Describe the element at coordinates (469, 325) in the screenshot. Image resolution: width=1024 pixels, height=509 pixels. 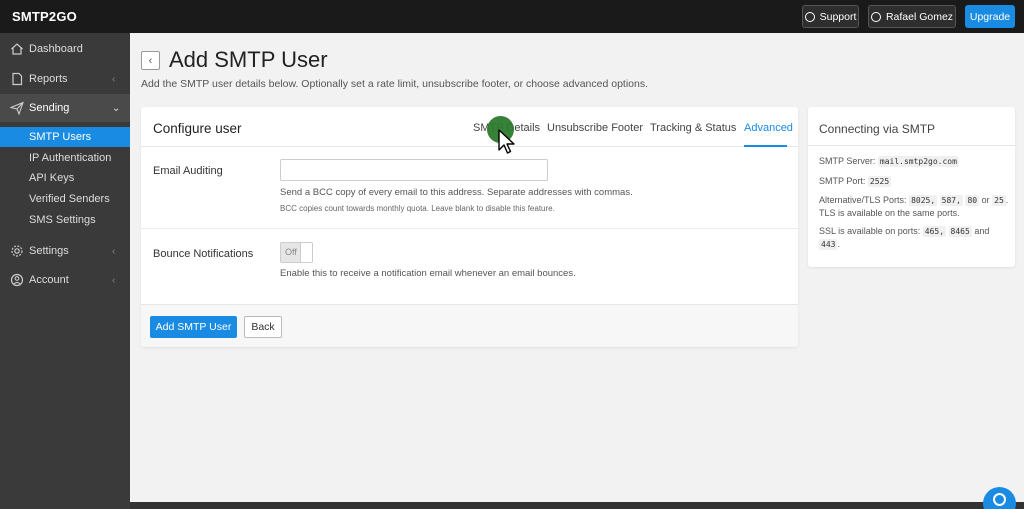
I see `card-footer: Add SMTP User Back` at that location.